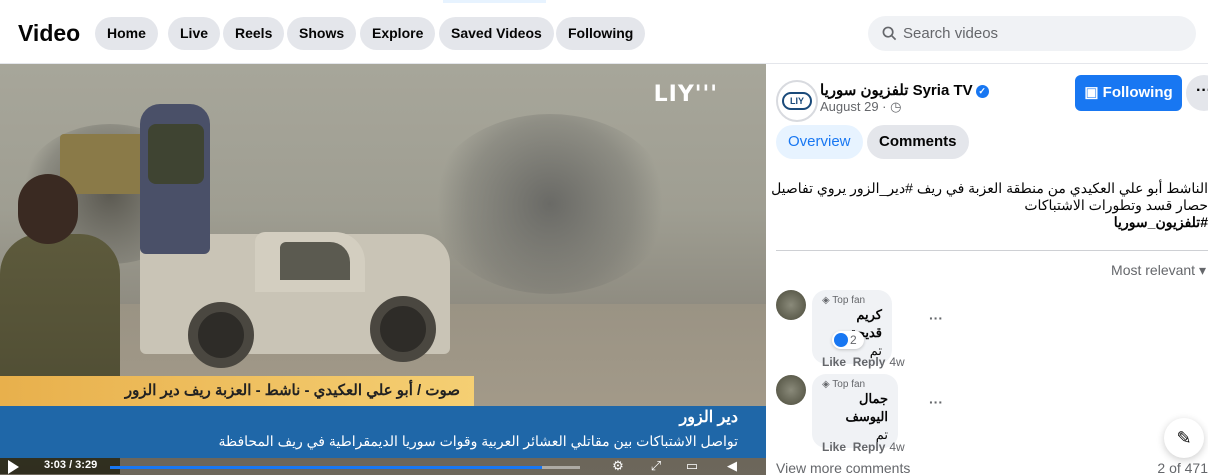 This screenshot has width=1208, height=476. What do you see at coordinates (49, 33) in the screenshot?
I see `page-title: Video` at bounding box center [49, 33].